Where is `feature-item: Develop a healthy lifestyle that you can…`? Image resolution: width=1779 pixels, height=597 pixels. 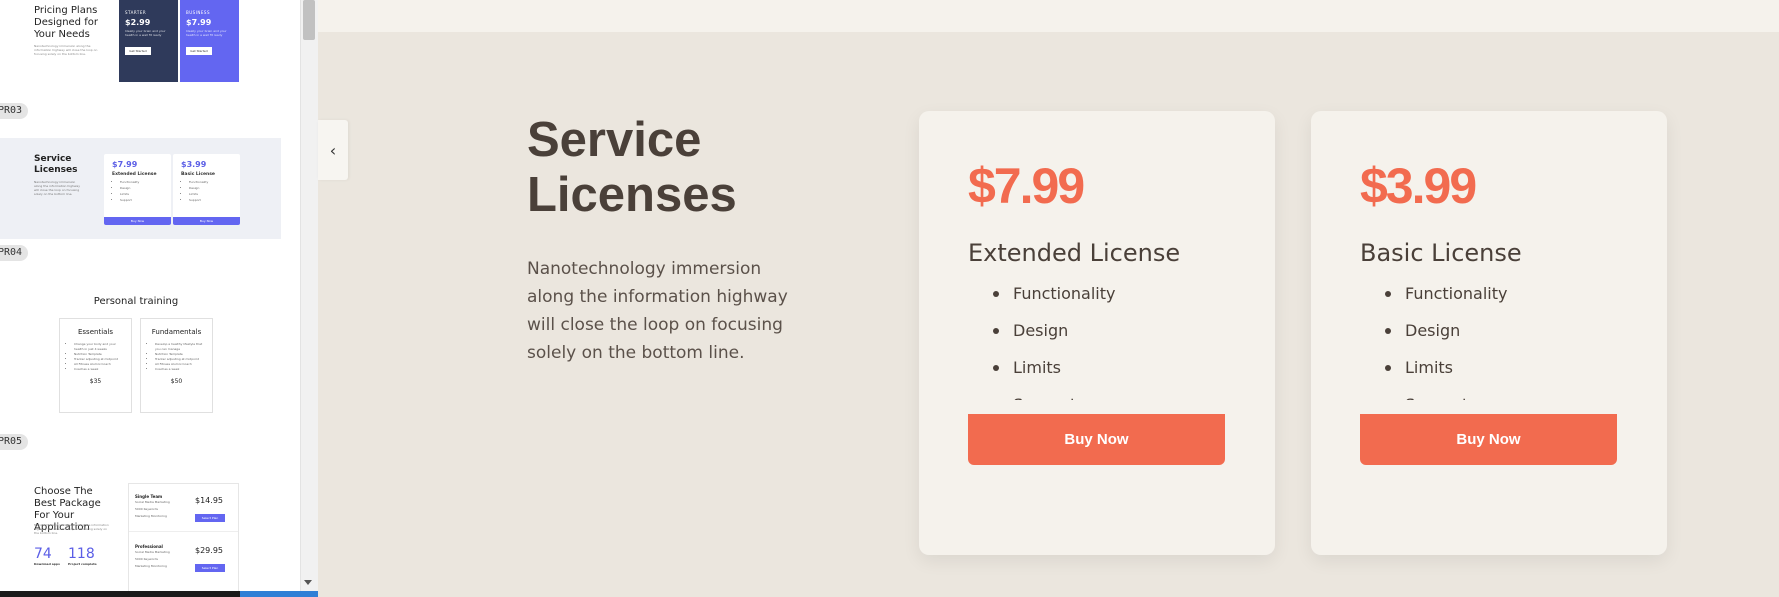
feature-item: Develop a healthy lifestyle that you can… is located at coordinates (181, 347).